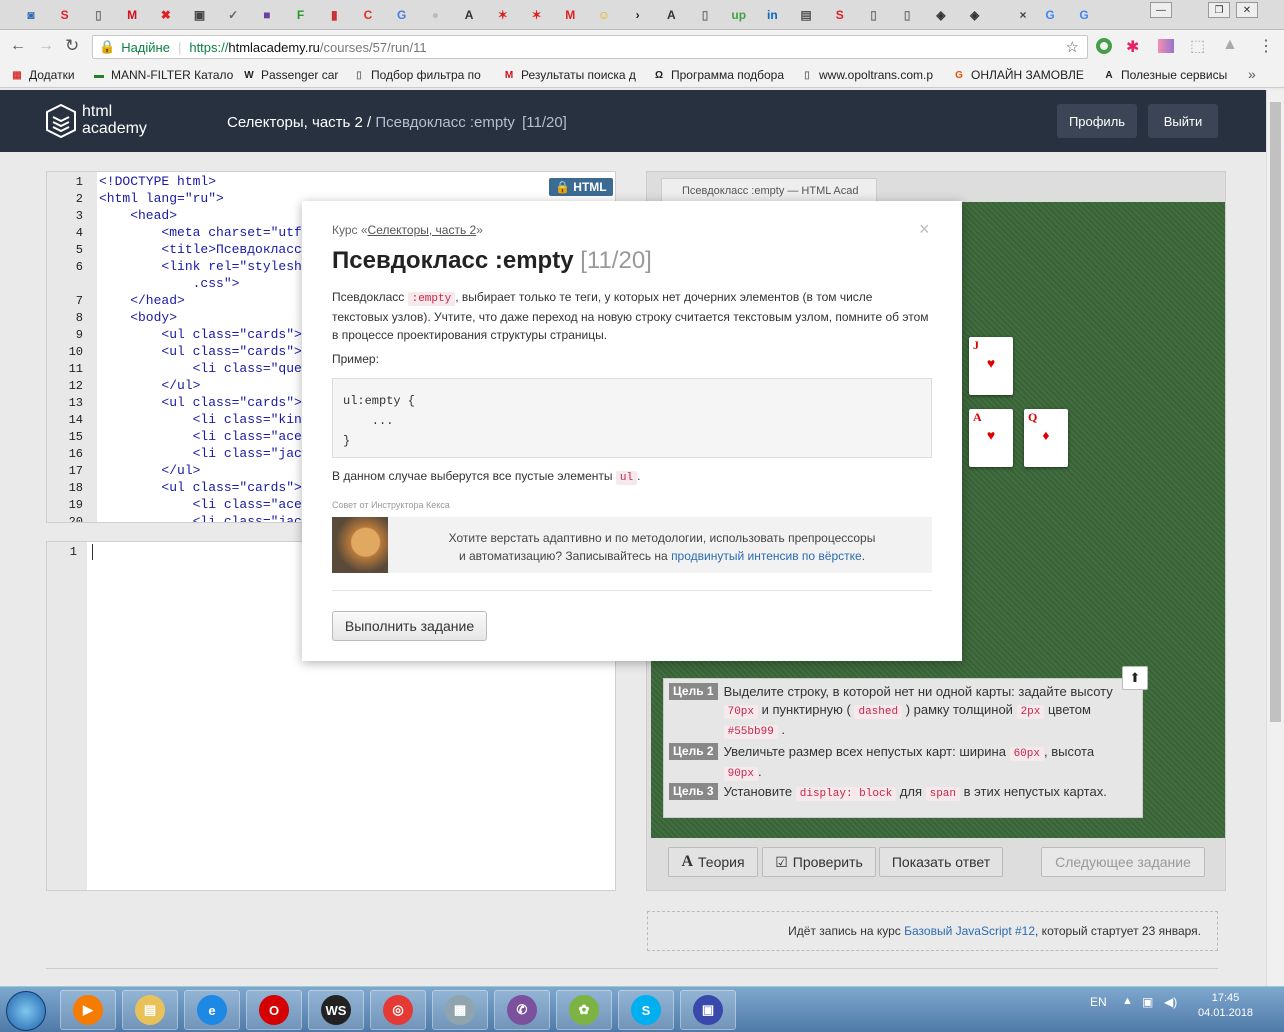  What do you see at coordinates (646, 1010) in the screenshot?
I see `taskbar-app: S` at bounding box center [646, 1010].